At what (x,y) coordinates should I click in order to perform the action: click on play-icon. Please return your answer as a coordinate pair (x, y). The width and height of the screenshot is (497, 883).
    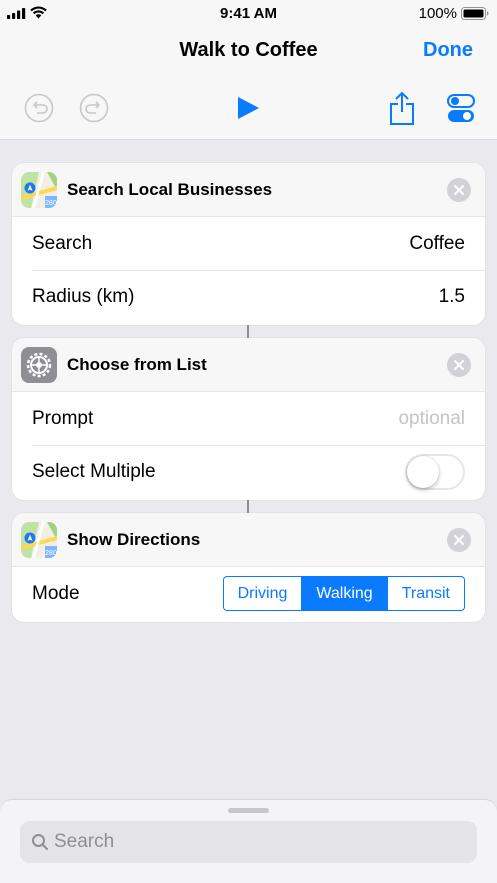
    Looking at the image, I should click on (248, 108).